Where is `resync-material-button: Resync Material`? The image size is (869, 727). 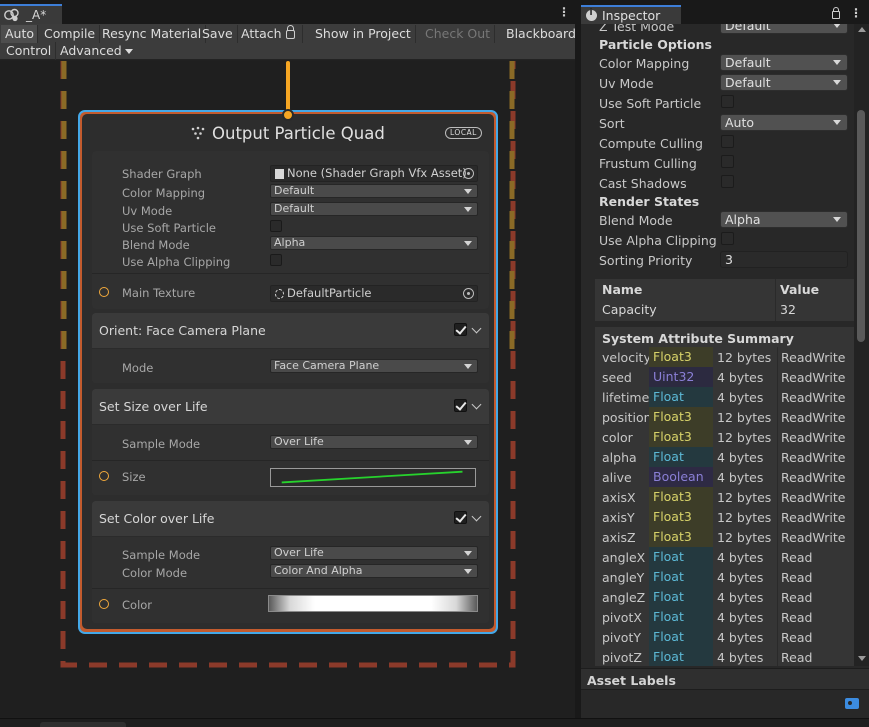 resync-material-button: Resync Material is located at coordinates (152, 34).